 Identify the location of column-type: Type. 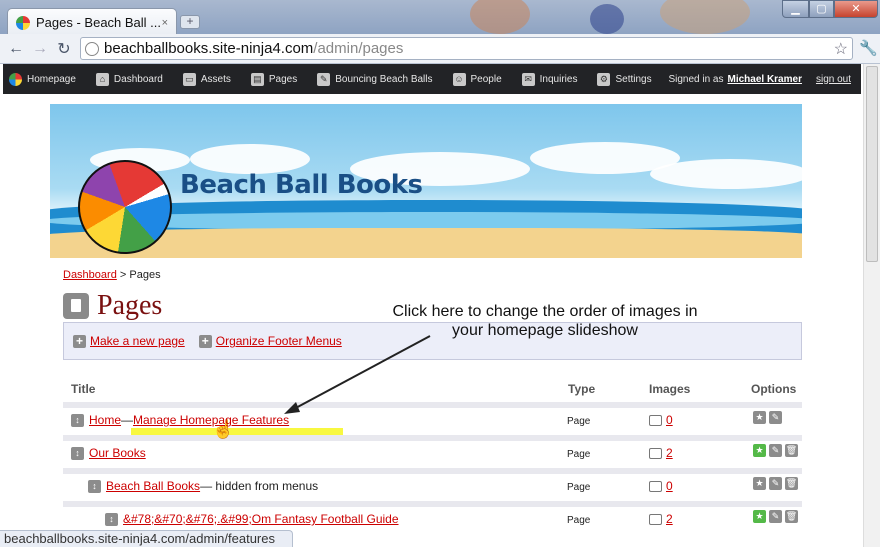
(582, 389).